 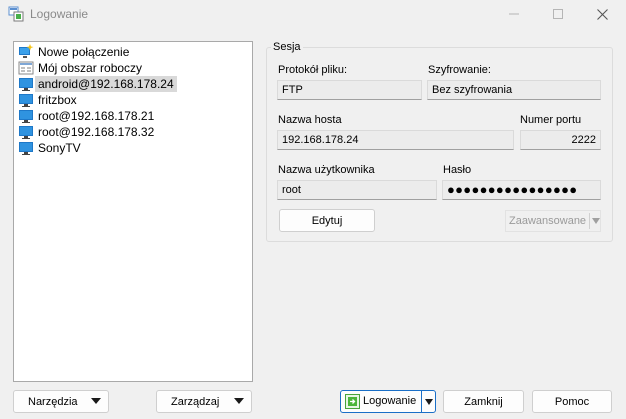 I want to click on tree-item-android: android@192.168.178.24, so click(x=97, y=84).